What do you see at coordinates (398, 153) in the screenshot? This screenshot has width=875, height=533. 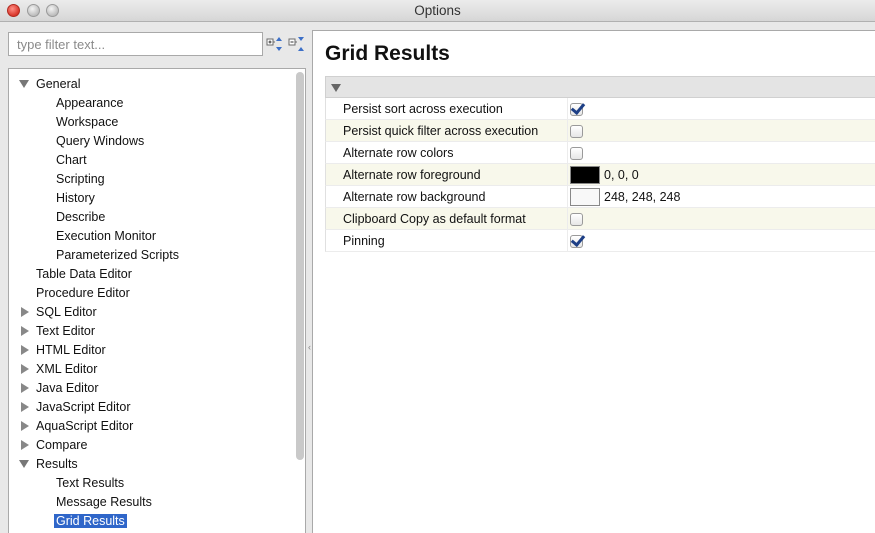 I see `property-name: Alternate row colors` at bounding box center [398, 153].